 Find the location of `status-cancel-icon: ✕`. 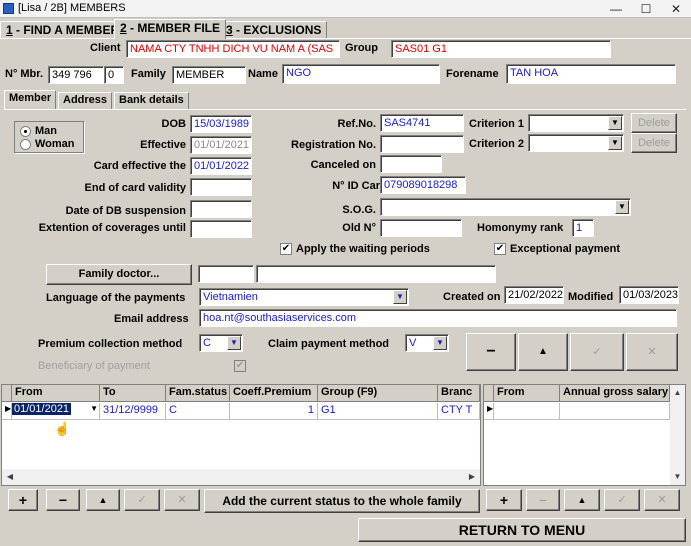

status-cancel-icon: ✕ is located at coordinates (182, 500).